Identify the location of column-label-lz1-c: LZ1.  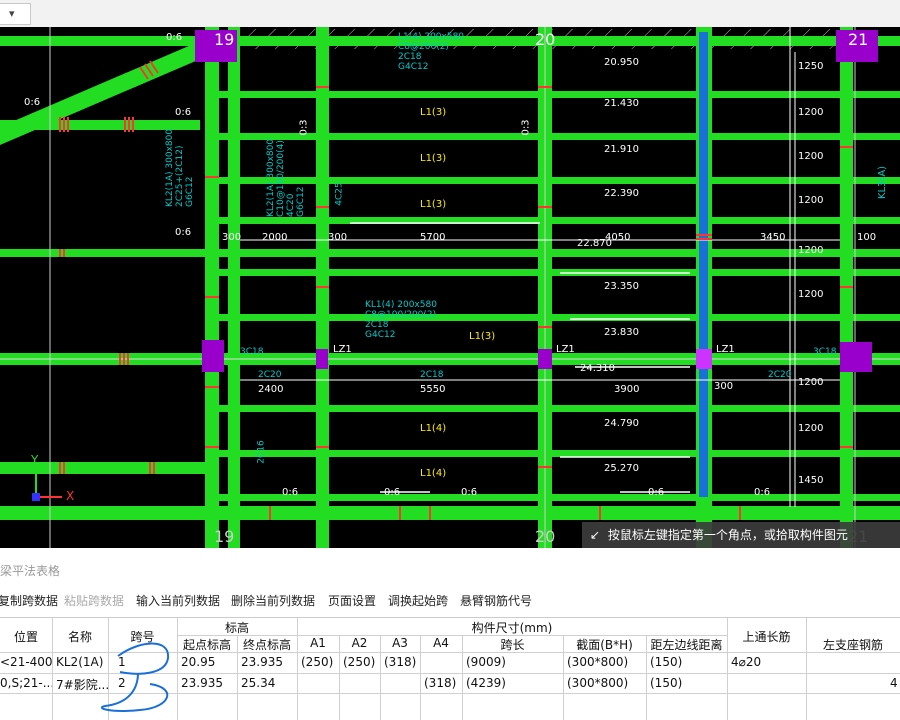
(725, 349).